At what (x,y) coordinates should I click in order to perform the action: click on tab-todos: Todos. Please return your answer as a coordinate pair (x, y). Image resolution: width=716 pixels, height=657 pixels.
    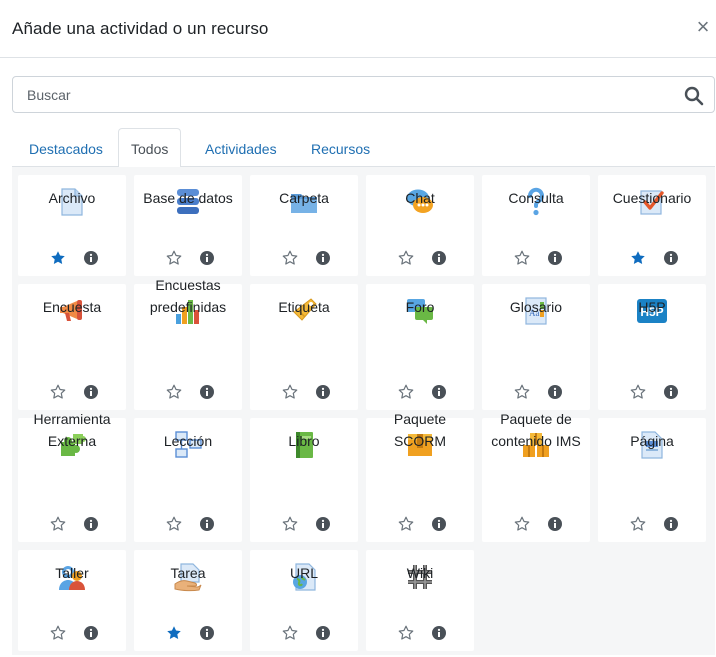
    Looking at the image, I should click on (150, 148).